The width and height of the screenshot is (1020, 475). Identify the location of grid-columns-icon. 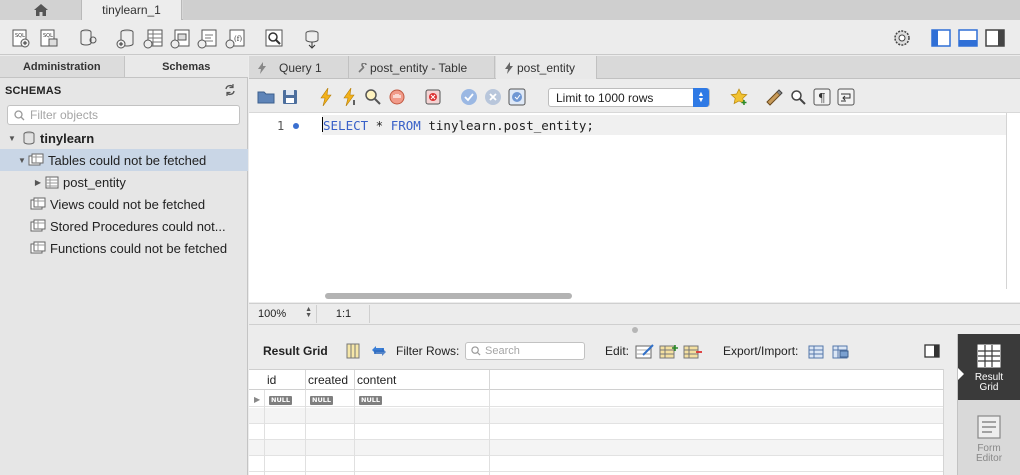
(353, 351).